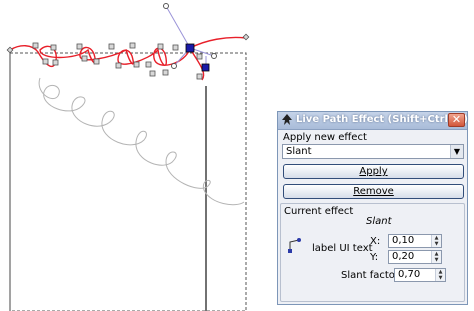  Describe the element at coordinates (295, 245) in the screenshot. I see `point-param-icon` at that location.